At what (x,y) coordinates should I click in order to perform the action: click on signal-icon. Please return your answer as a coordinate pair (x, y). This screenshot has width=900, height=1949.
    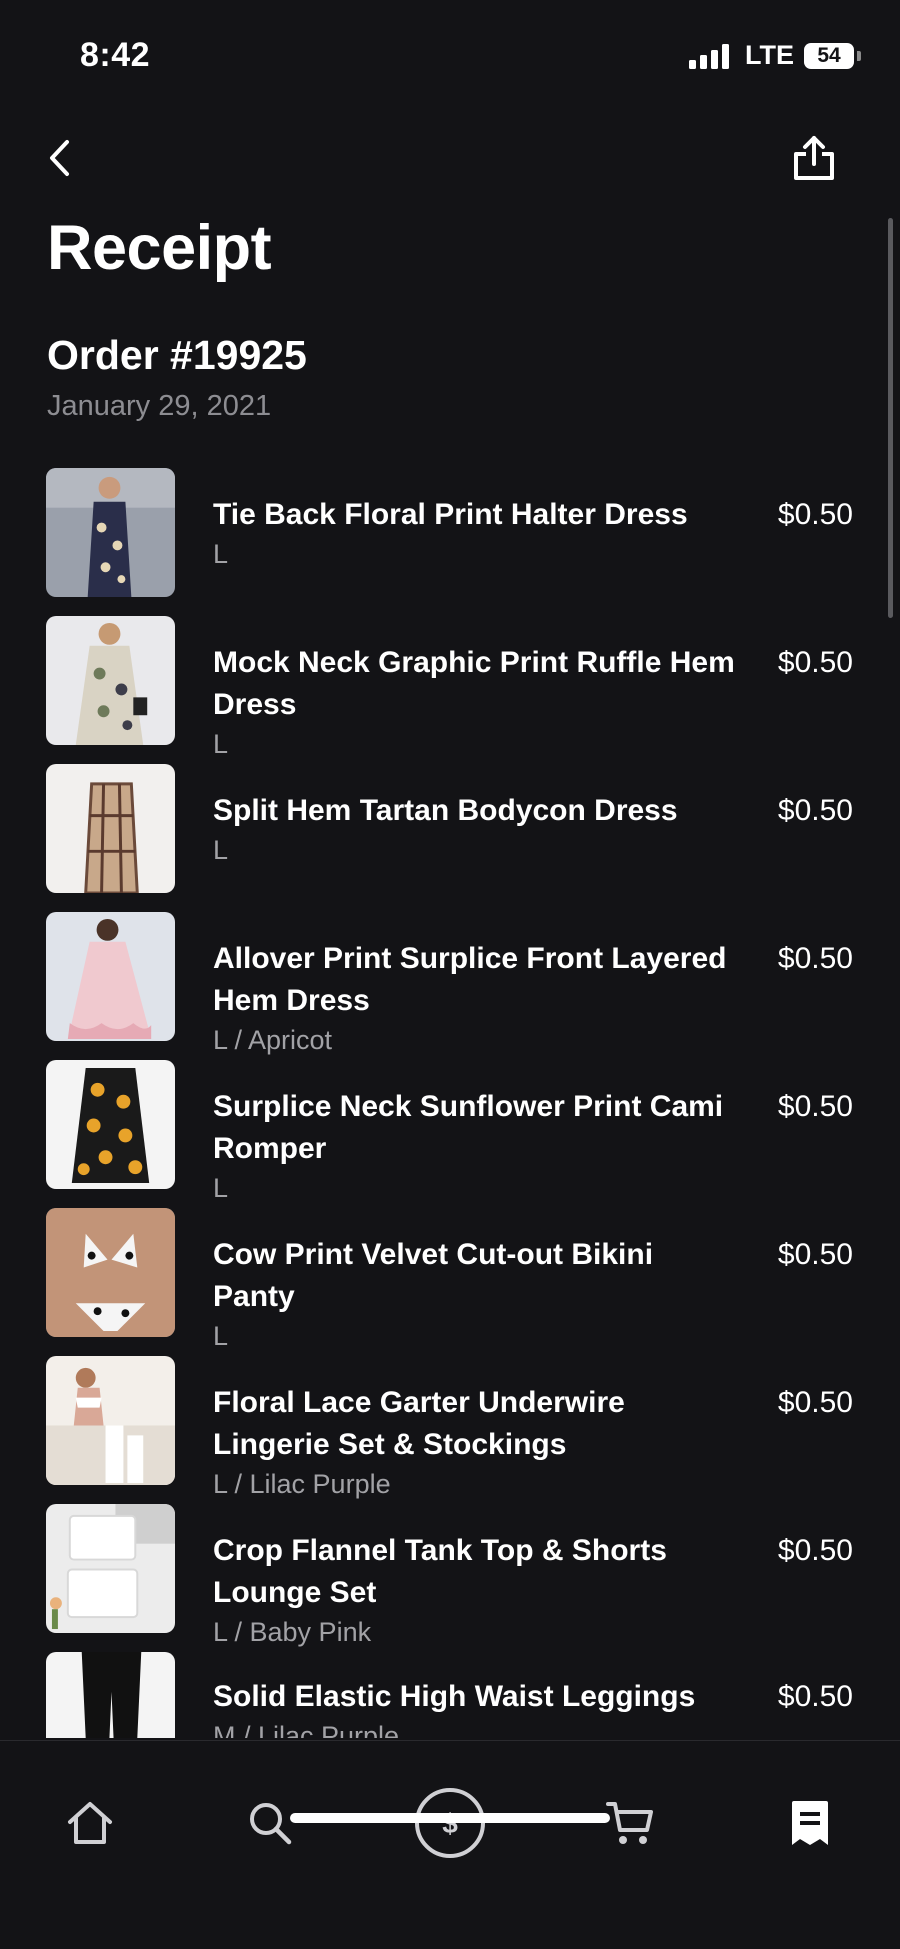
    Looking at the image, I should click on (709, 56).